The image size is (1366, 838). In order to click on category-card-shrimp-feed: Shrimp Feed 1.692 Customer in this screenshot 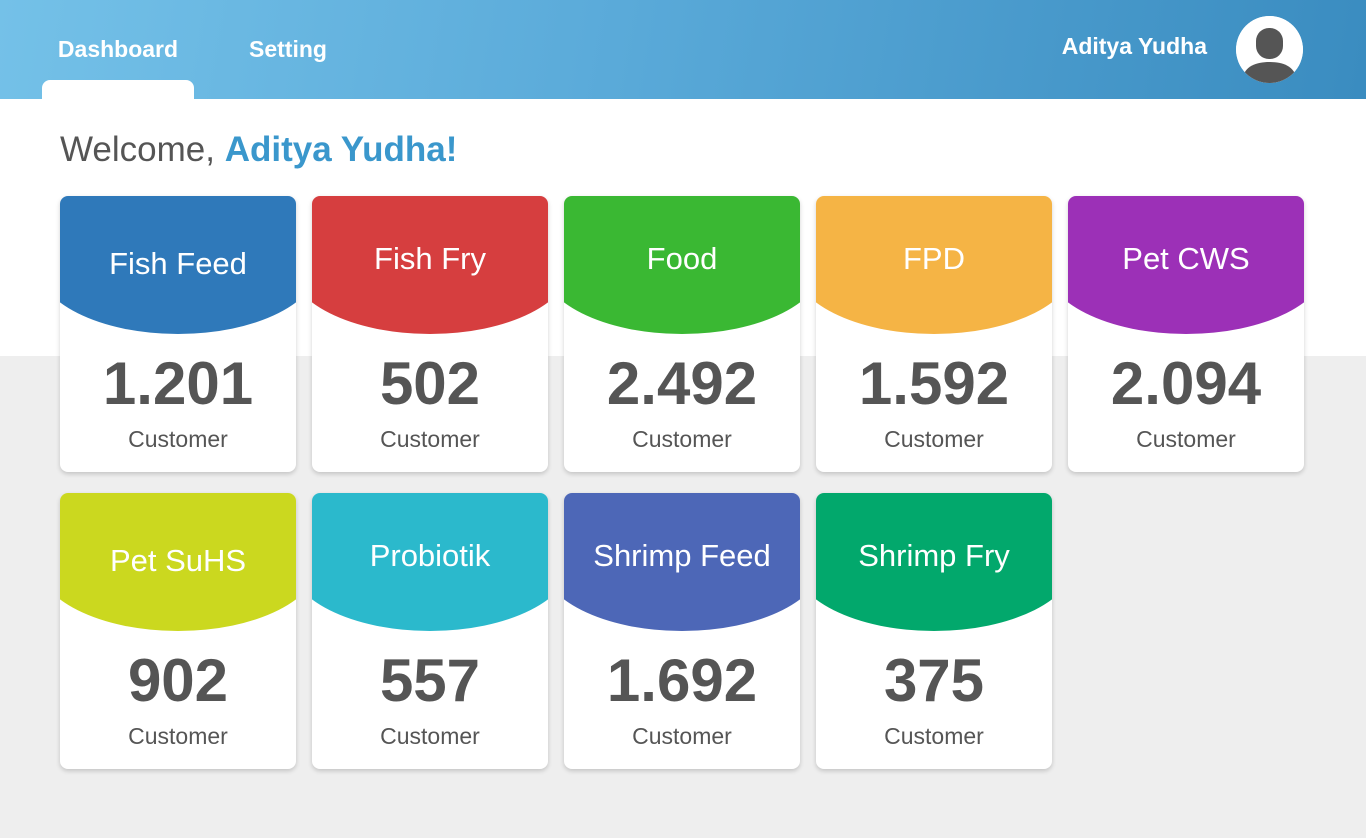, I will do `click(682, 631)`.